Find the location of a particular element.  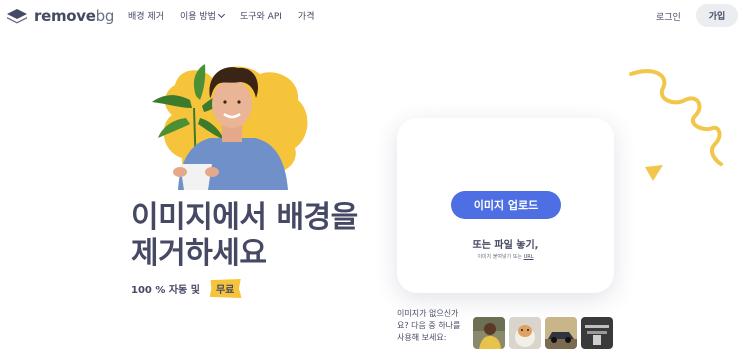

logo-icon is located at coordinates (17, 16).